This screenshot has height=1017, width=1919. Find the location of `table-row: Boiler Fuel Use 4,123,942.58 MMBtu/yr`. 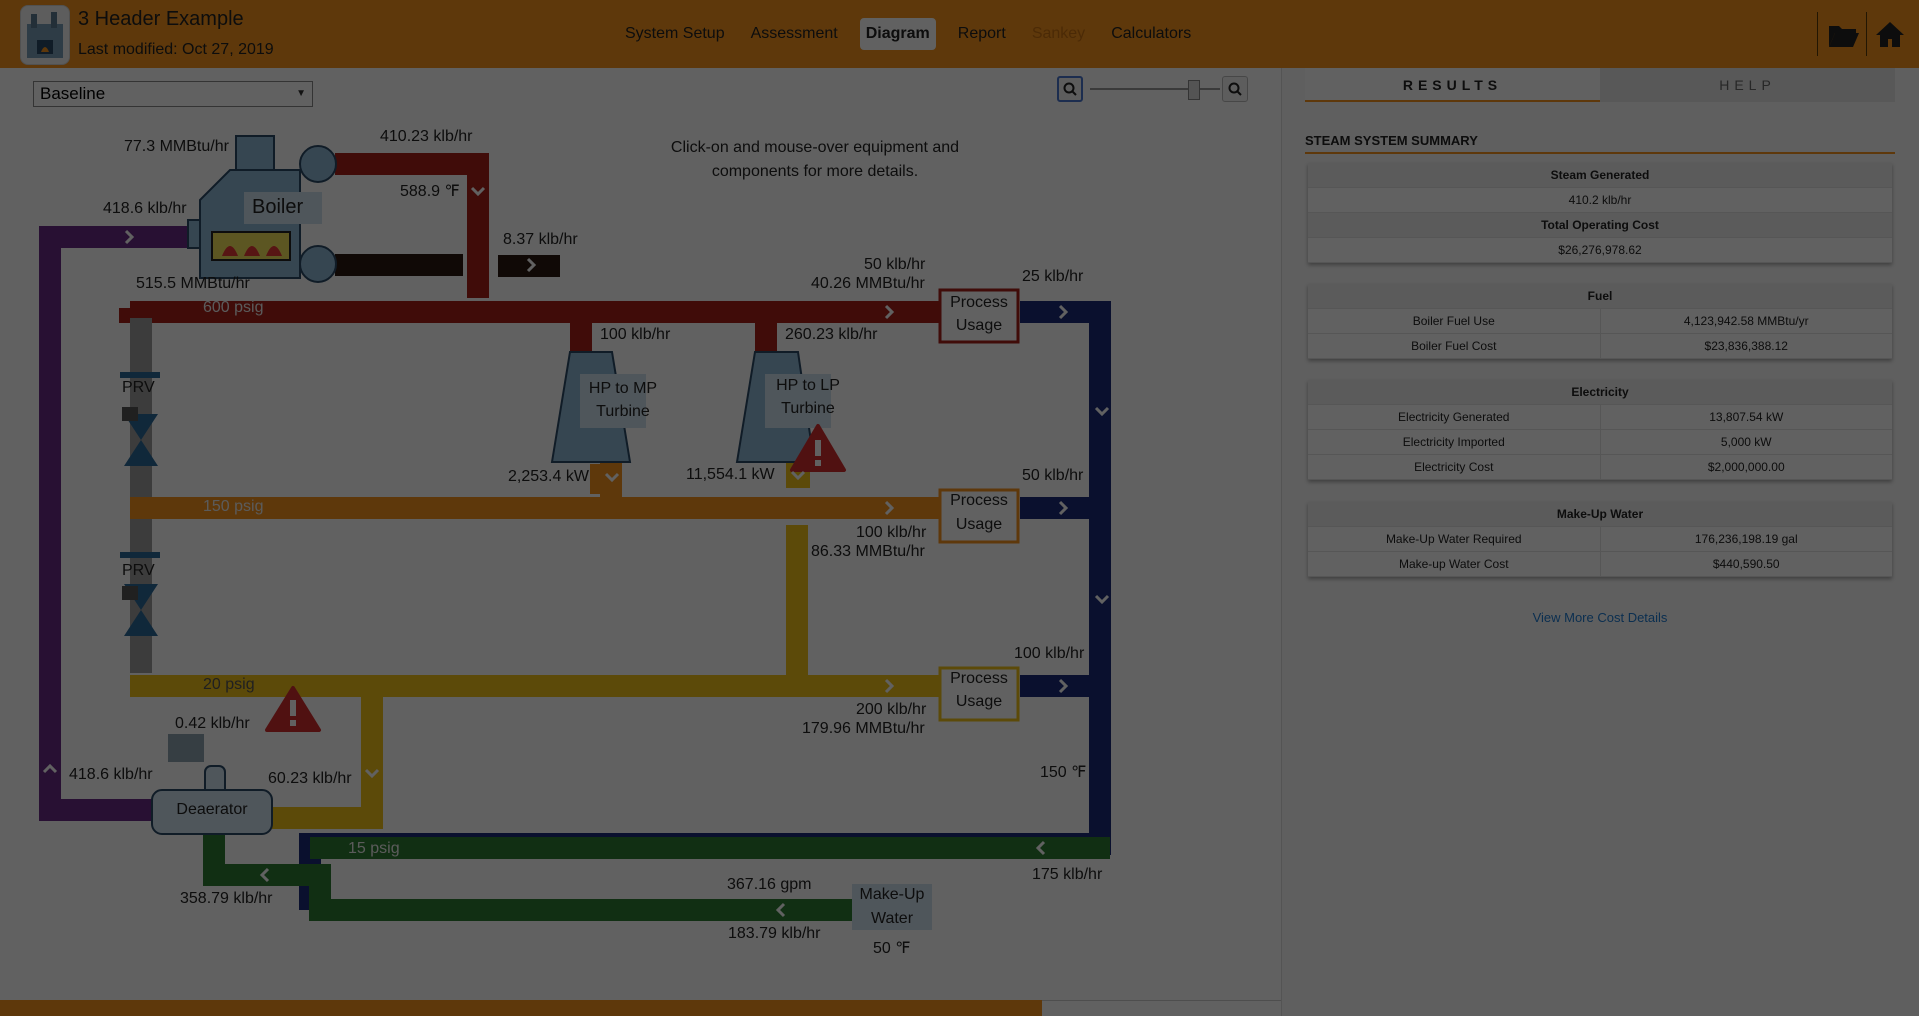

table-row: Boiler Fuel Use 4,123,942.58 MMBtu/yr is located at coordinates (1600, 321).